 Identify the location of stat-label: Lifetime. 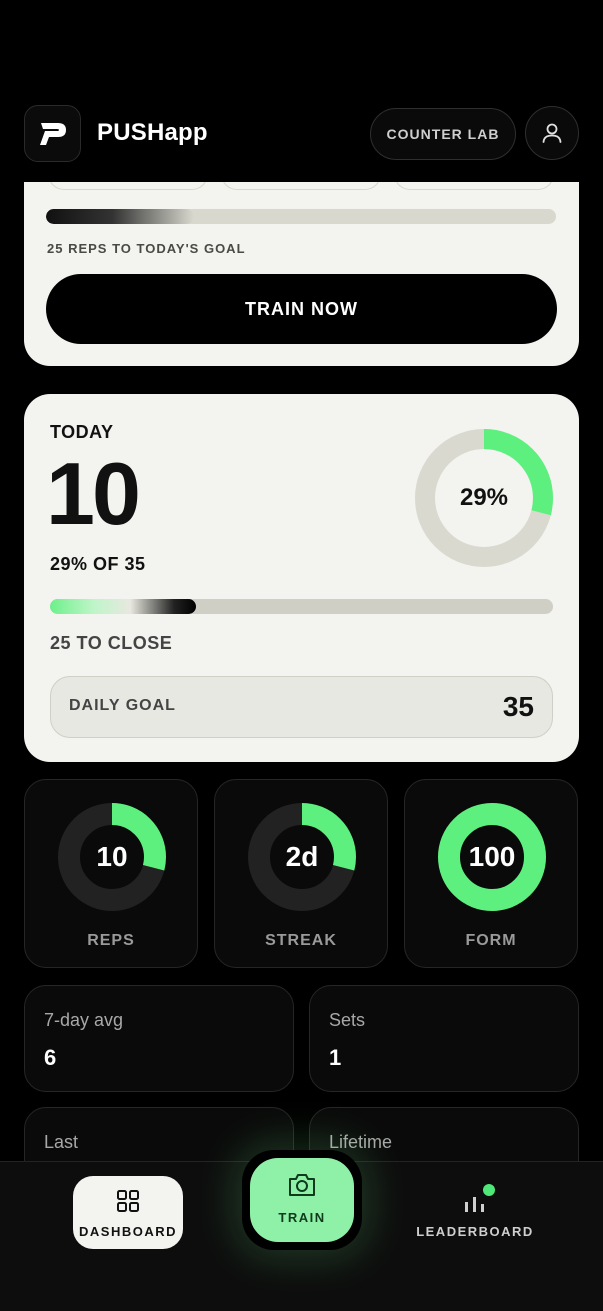
(361, 1142).